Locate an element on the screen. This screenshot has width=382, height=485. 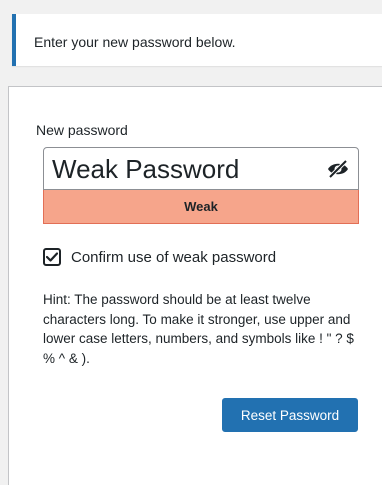
message-text: Enter your new password below. is located at coordinates (135, 42).